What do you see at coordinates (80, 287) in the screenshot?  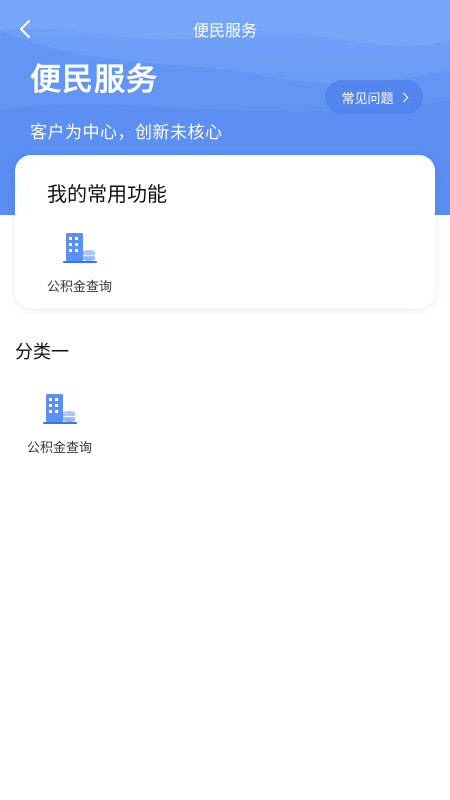 I see `func-item-label: 公积金查询` at bounding box center [80, 287].